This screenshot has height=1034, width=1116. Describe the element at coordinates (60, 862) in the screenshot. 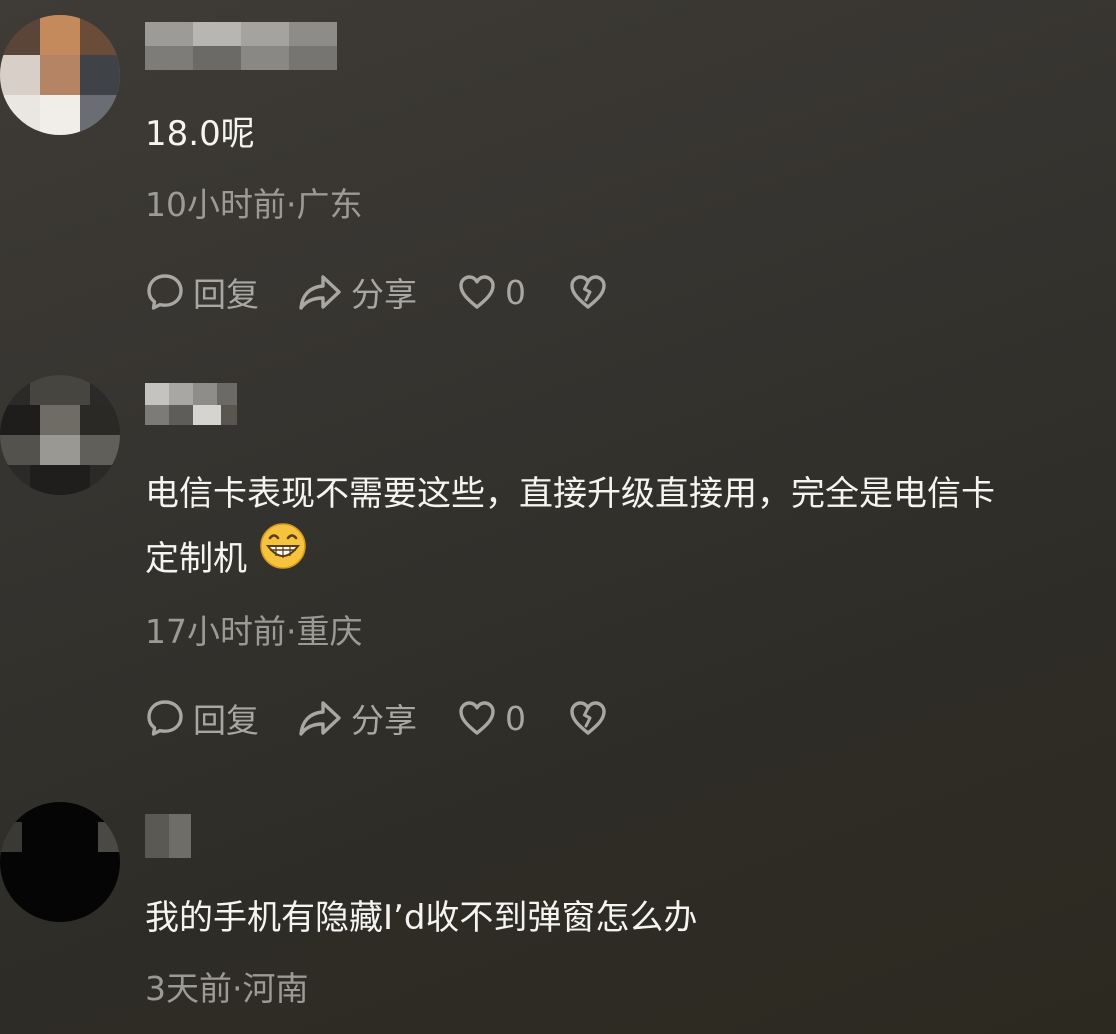

I see `avatar` at that location.